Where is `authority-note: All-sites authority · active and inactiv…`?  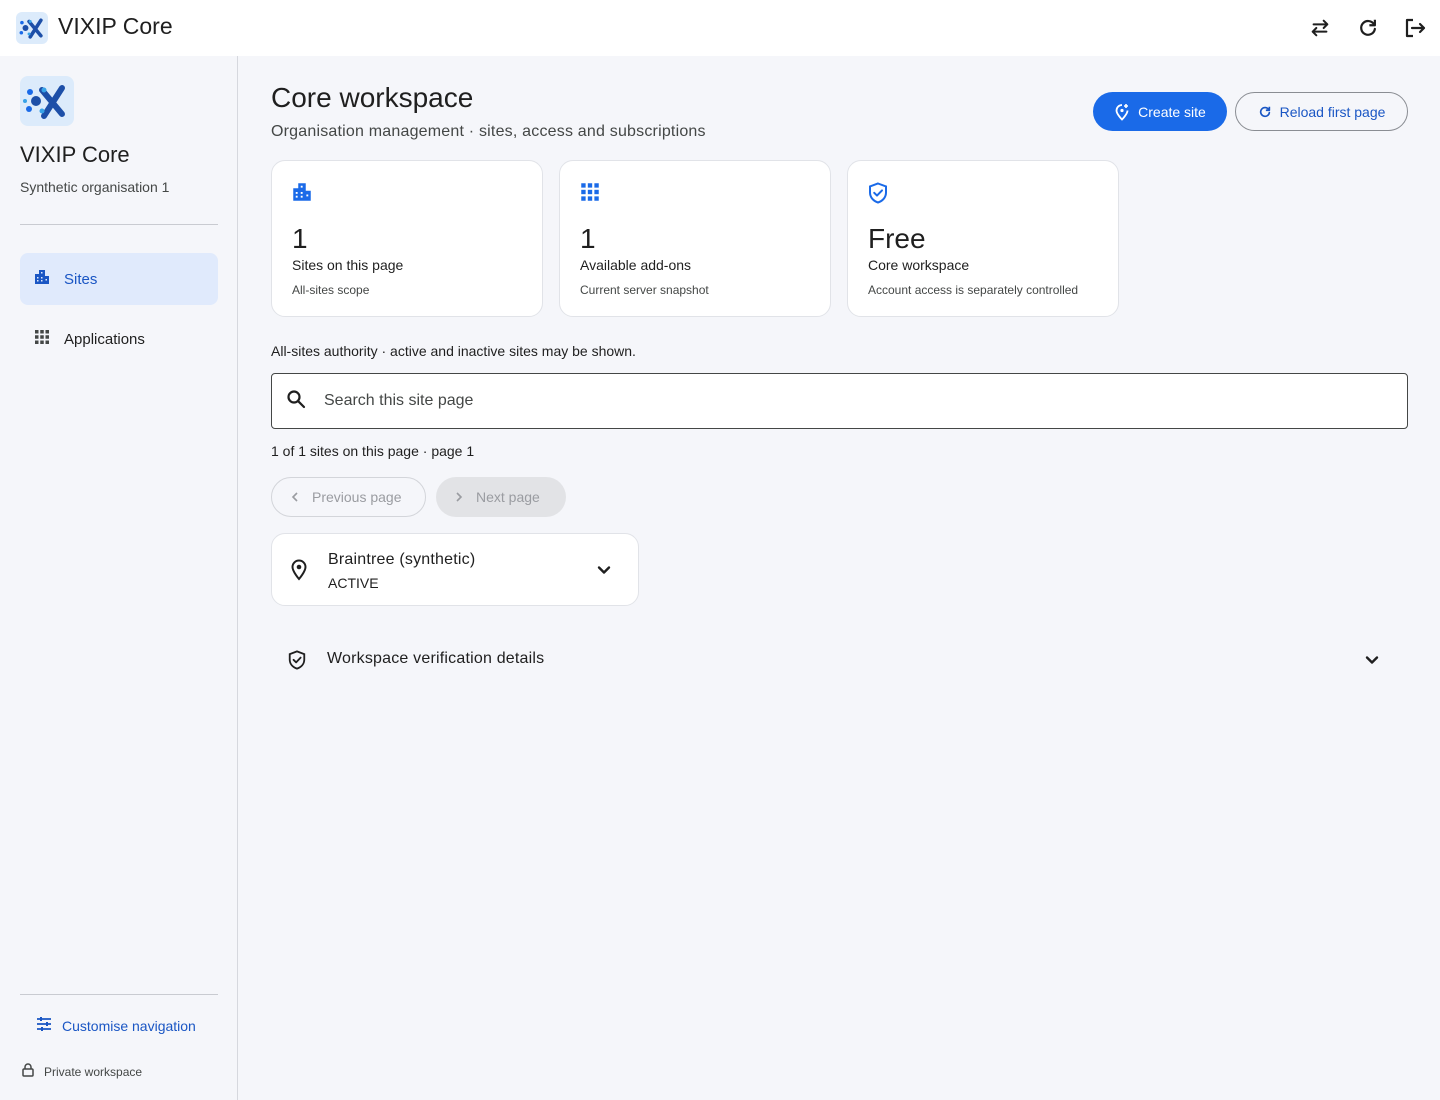
authority-note: All-sites authority · active and inactiv… is located at coordinates (453, 351).